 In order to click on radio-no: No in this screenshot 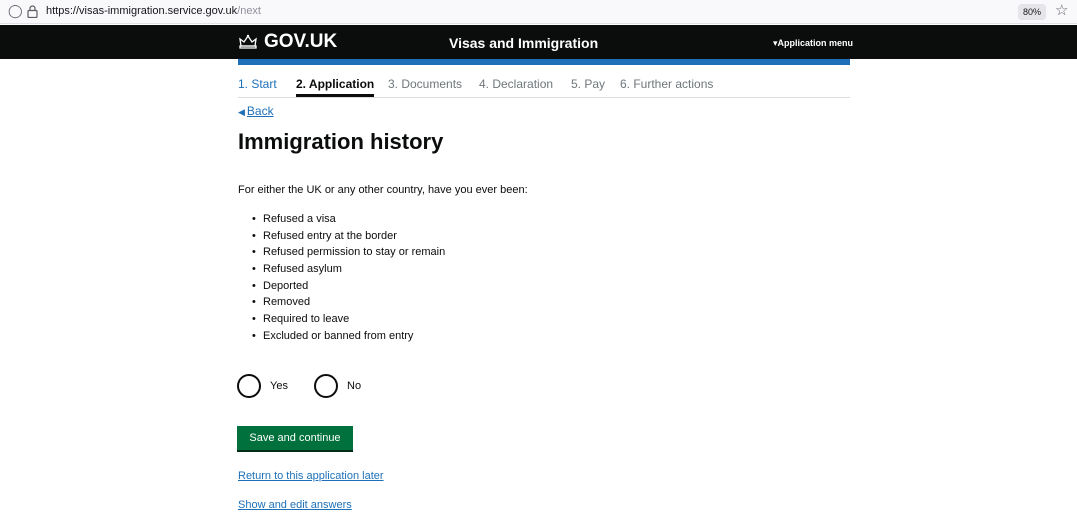, I will do `click(337, 386)`.